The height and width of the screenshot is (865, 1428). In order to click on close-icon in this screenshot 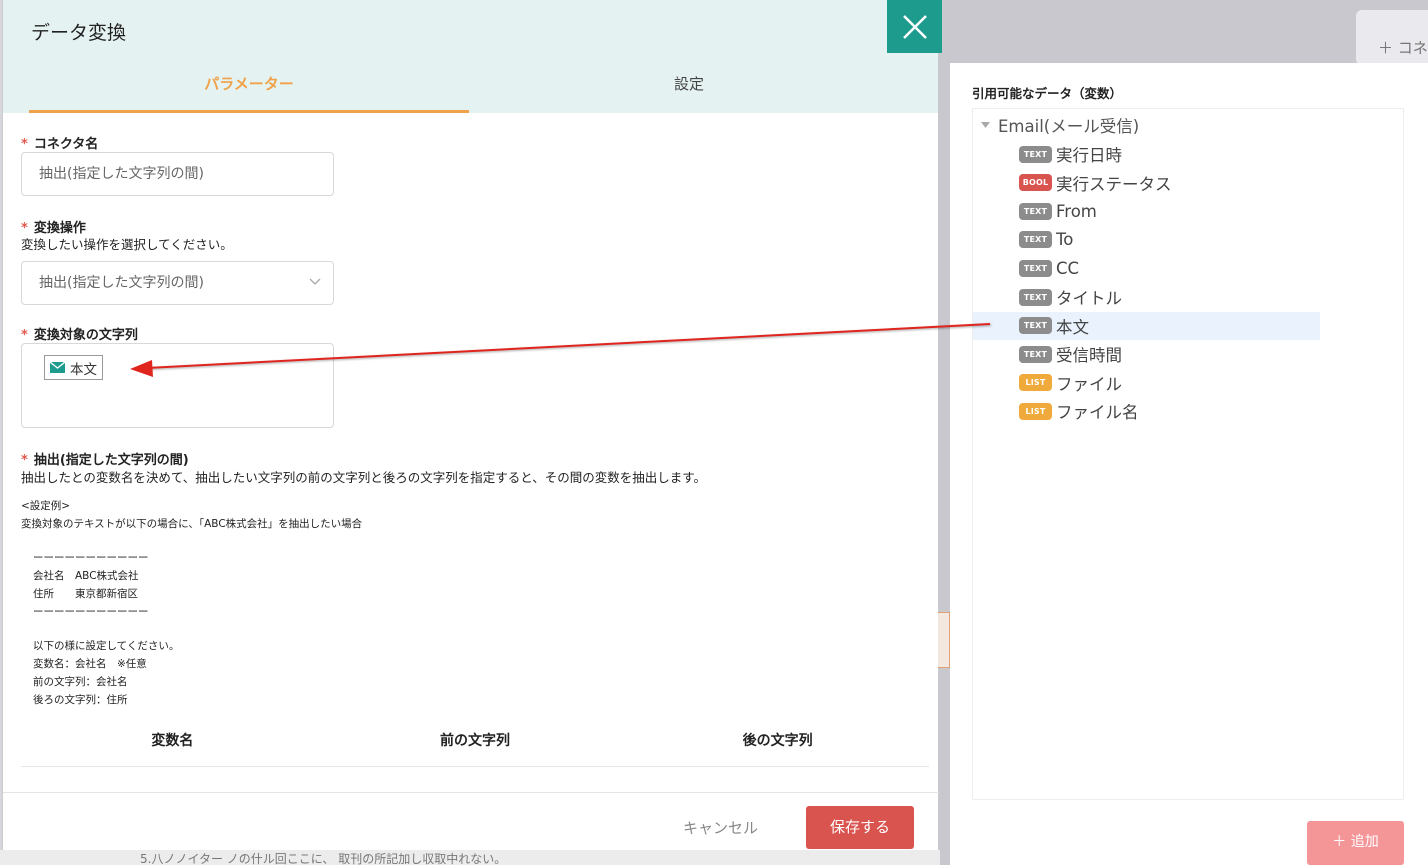, I will do `click(914, 26)`.